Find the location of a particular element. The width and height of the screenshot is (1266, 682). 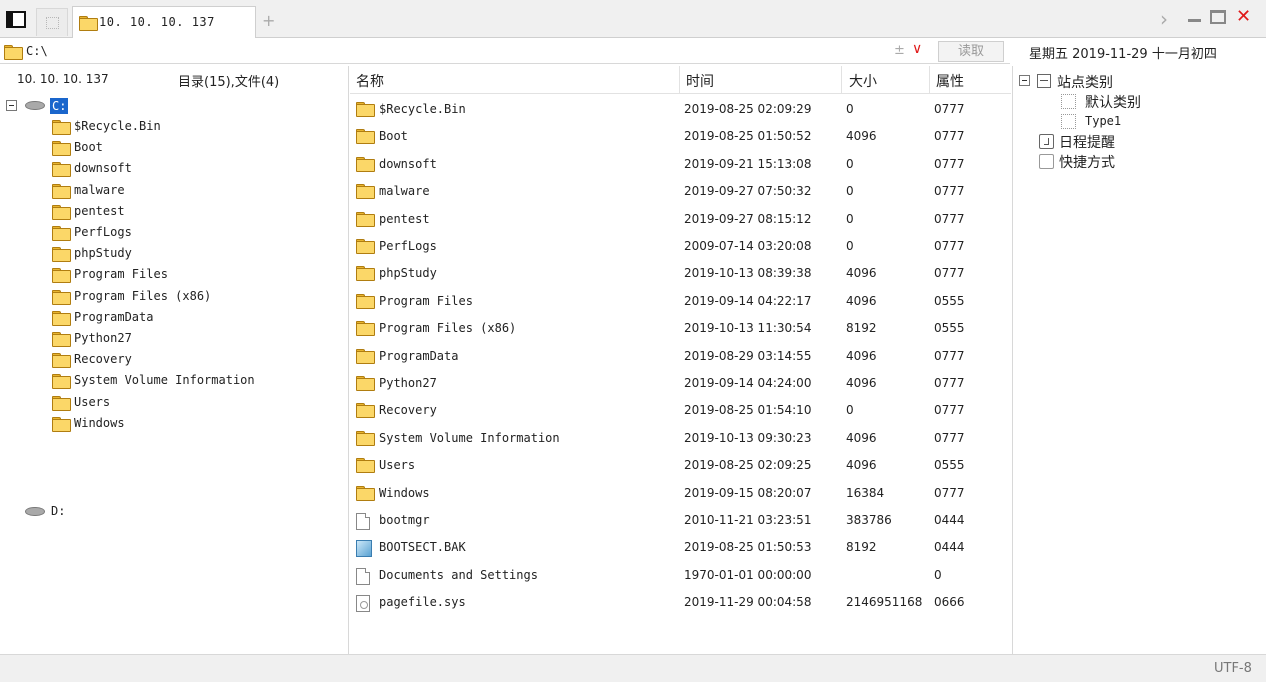

date-text: 星期五 2019-11-29 十一月初四 is located at coordinates (1123, 54).